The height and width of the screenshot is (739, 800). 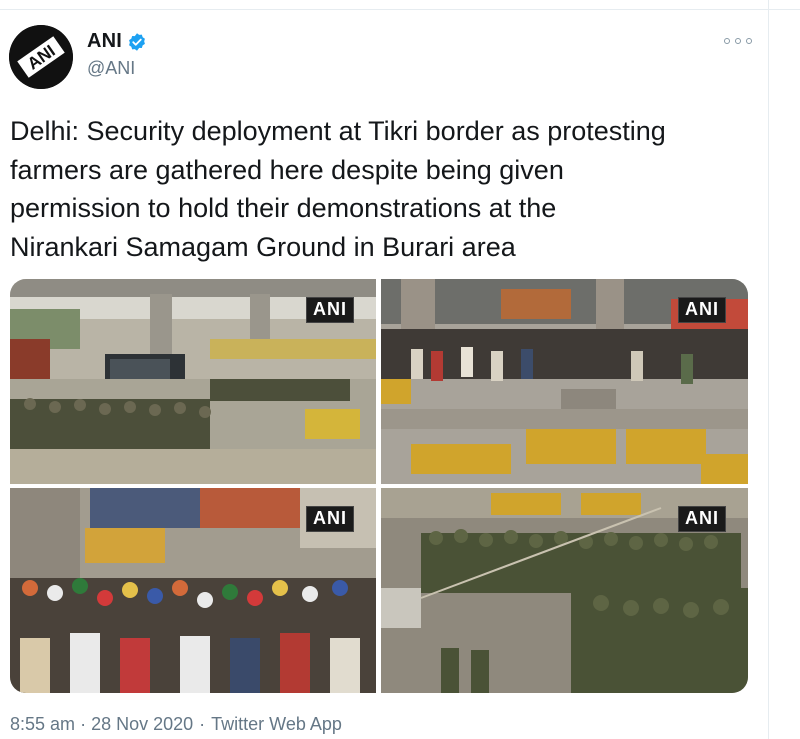 I want to click on photo-2: ANI, so click(x=564, y=381).